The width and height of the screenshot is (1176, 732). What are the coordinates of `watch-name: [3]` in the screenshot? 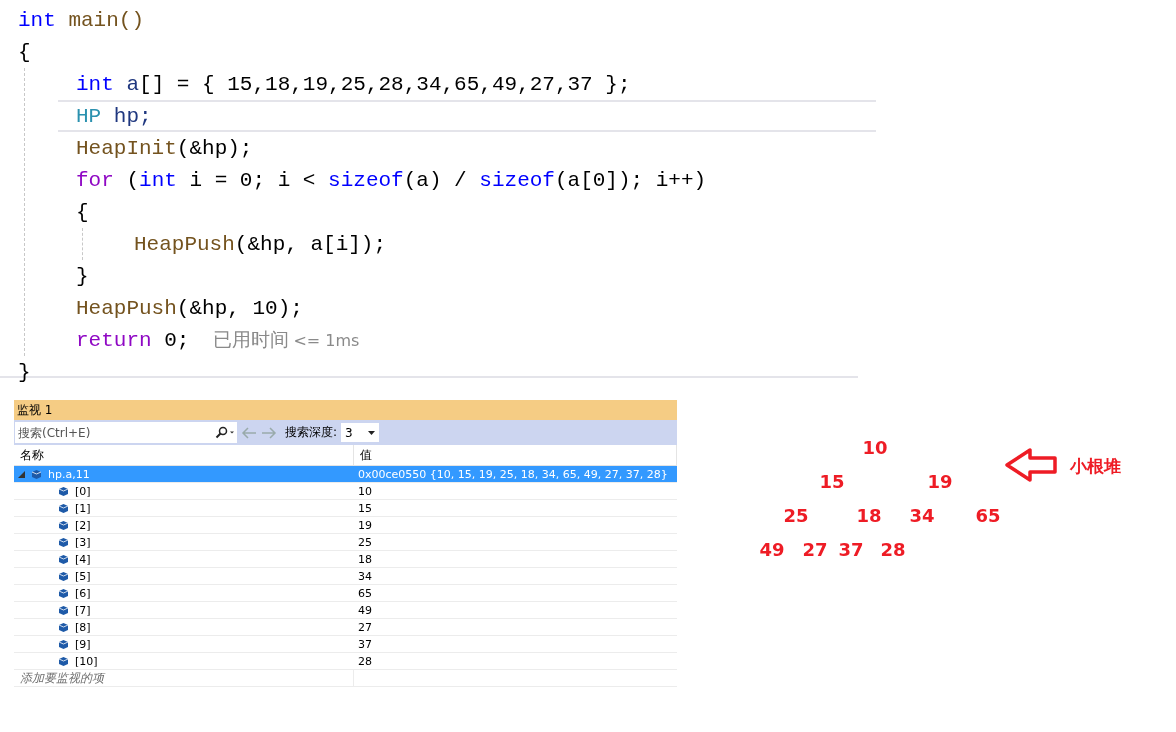 It's located at (83, 542).